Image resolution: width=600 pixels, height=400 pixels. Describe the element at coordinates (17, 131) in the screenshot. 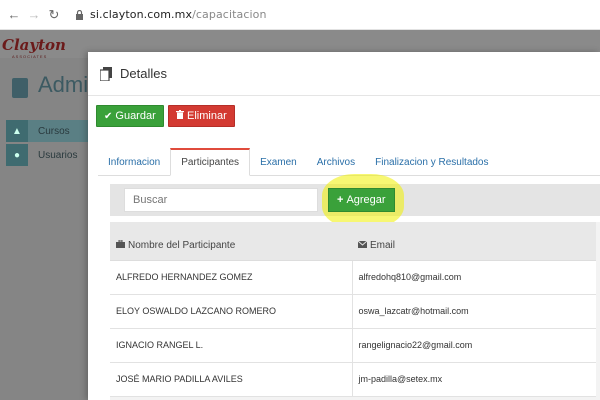

I see `graduation-cap-icon: ▲` at that location.